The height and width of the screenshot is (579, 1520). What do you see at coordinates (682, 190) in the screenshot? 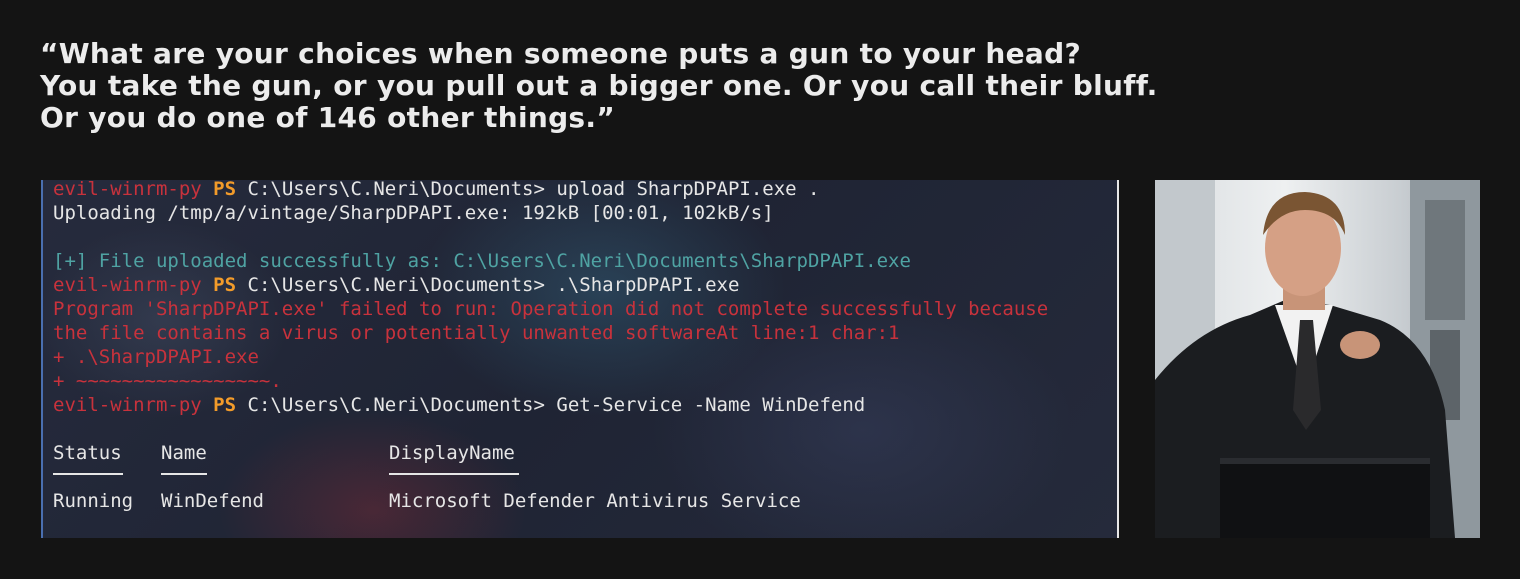
I see `command-text: upload SharpDPAPI.exe .` at bounding box center [682, 190].